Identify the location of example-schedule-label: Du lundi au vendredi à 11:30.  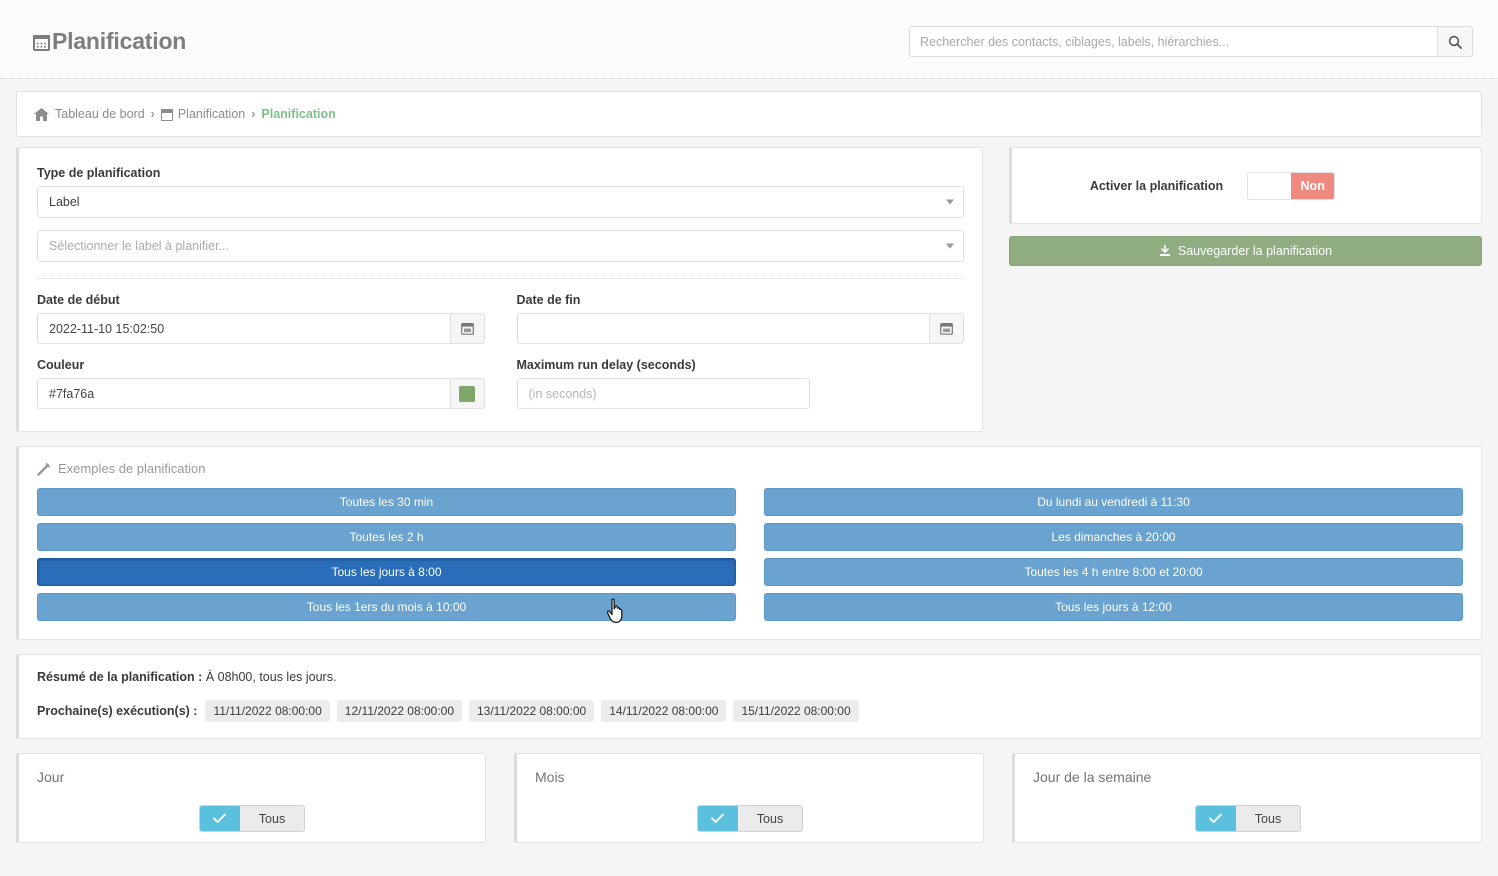
(1113, 502).